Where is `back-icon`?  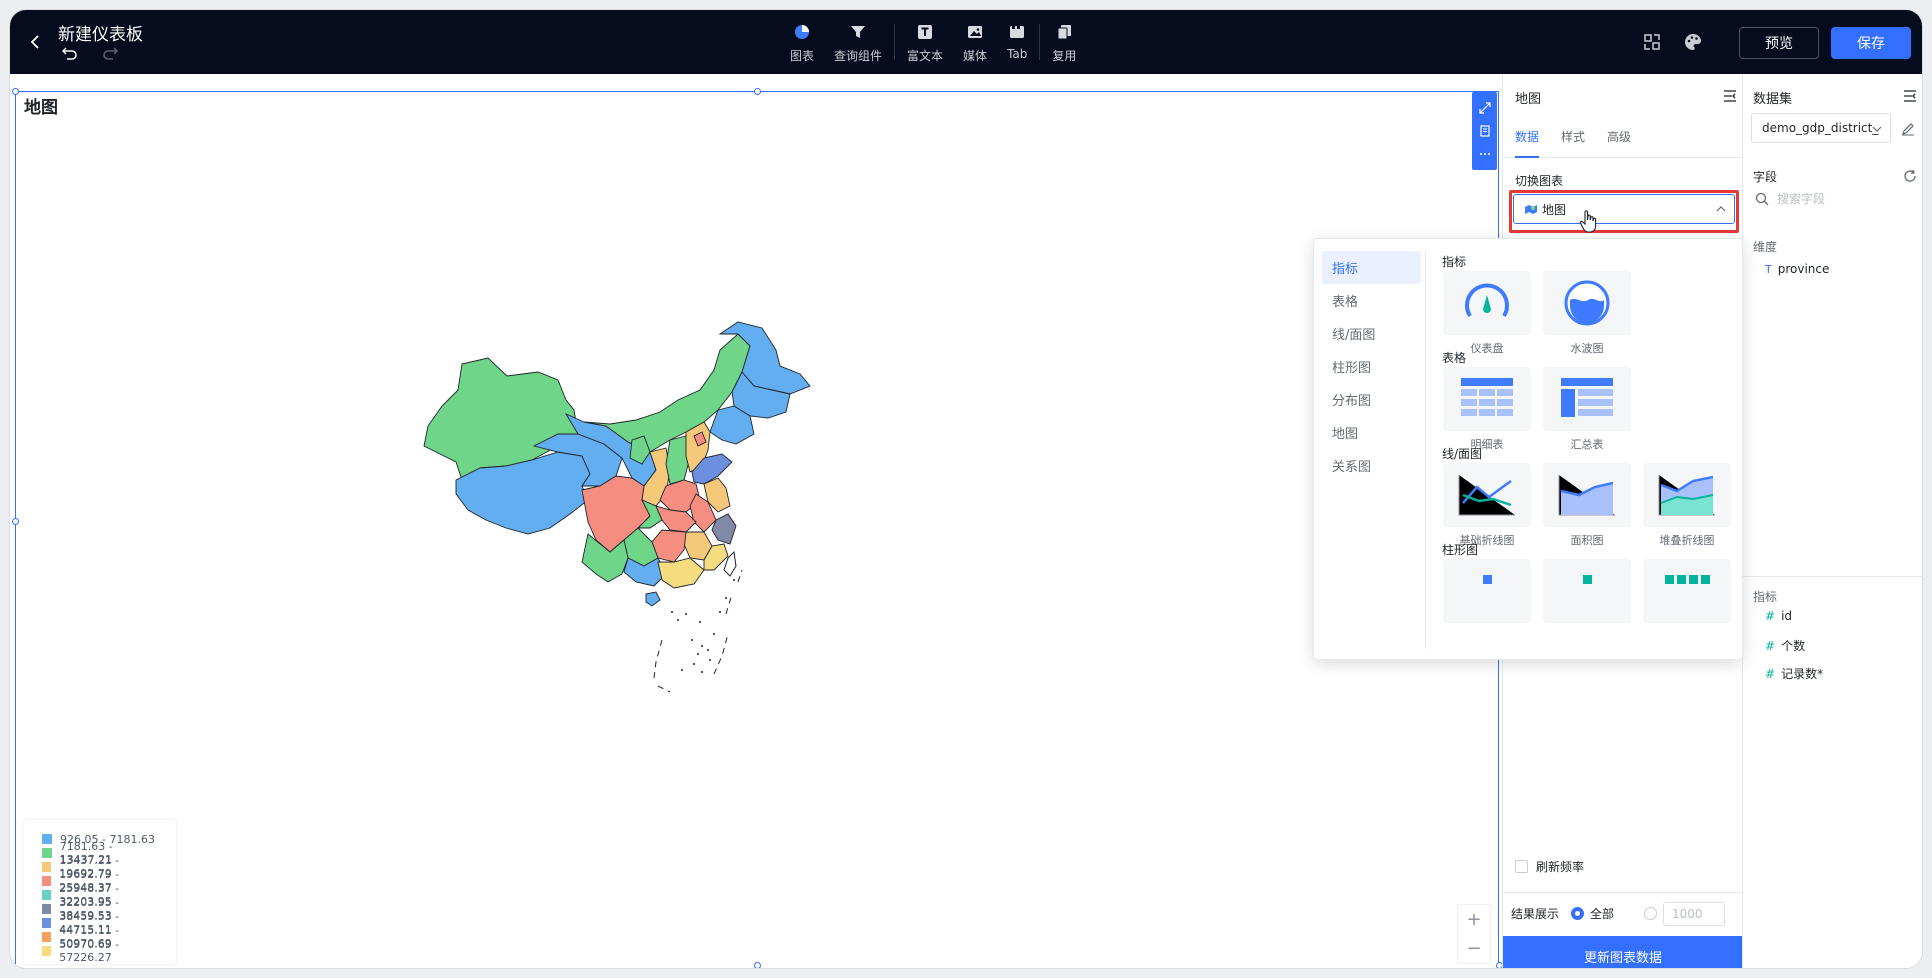 back-icon is located at coordinates (36, 42).